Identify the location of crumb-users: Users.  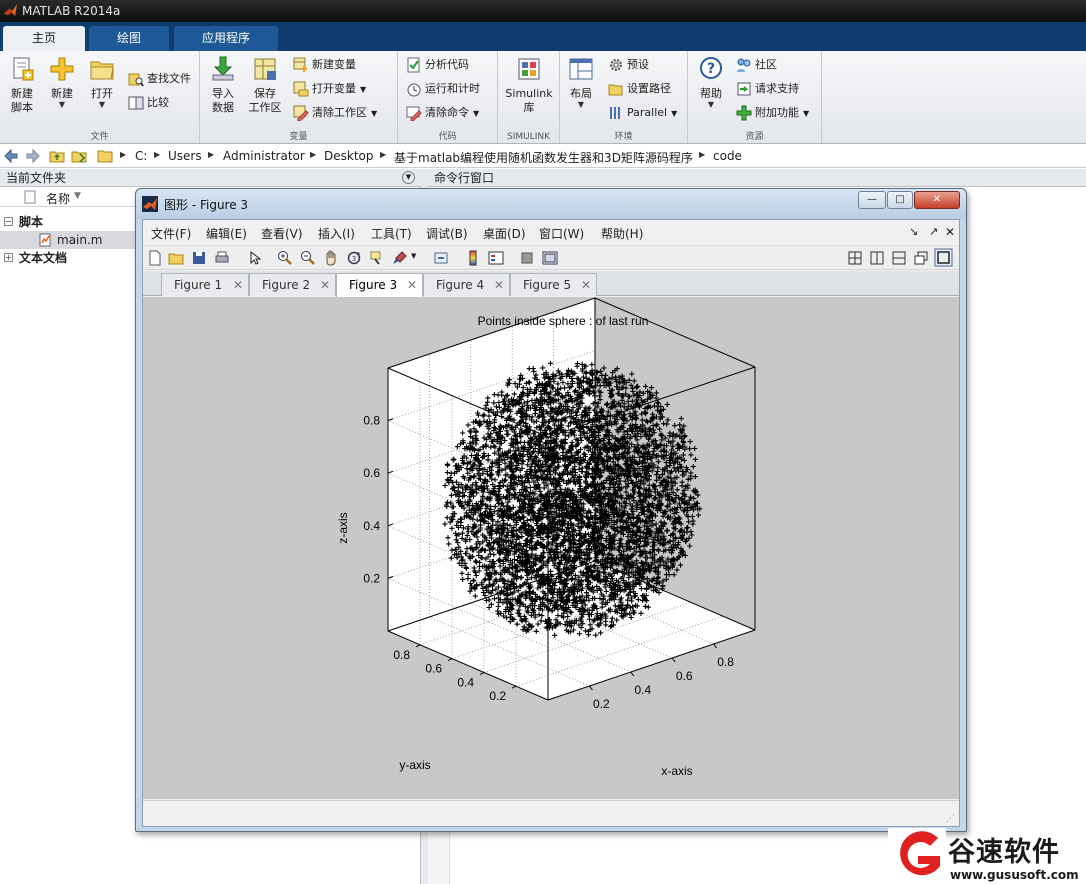
(185, 156).